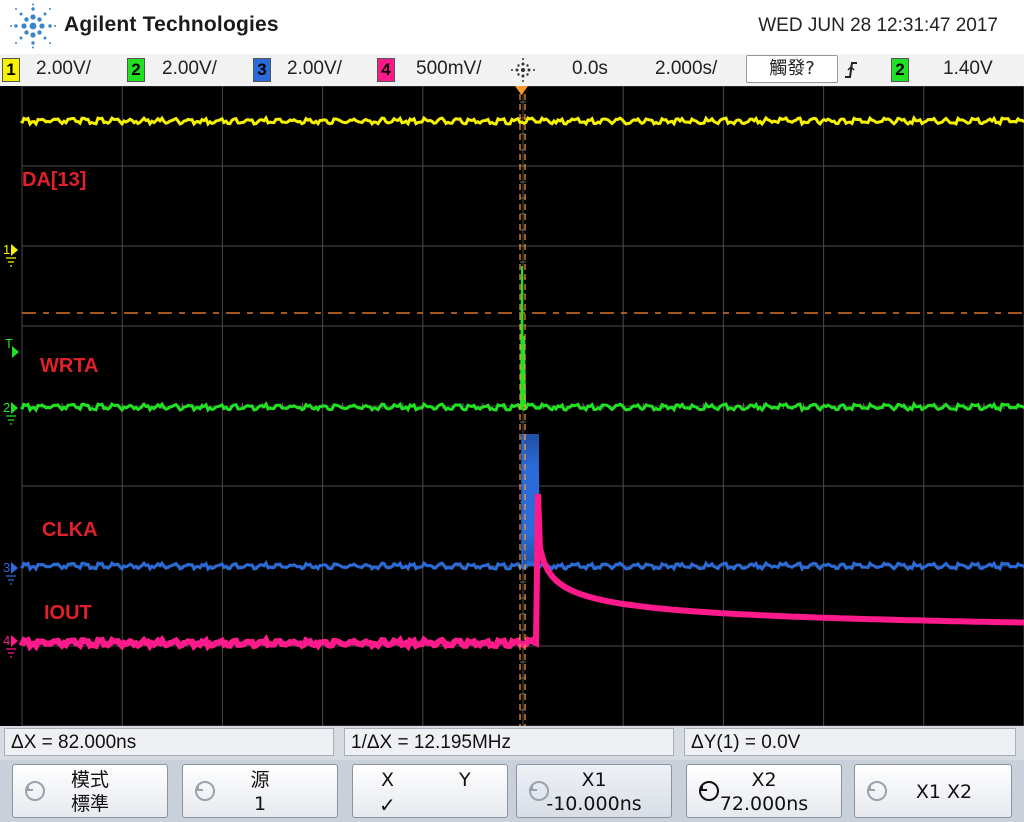  What do you see at coordinates (388, 780) in the screenshot?
I see `softkey-xy-x-label: X` at bounding box center [388, 780].